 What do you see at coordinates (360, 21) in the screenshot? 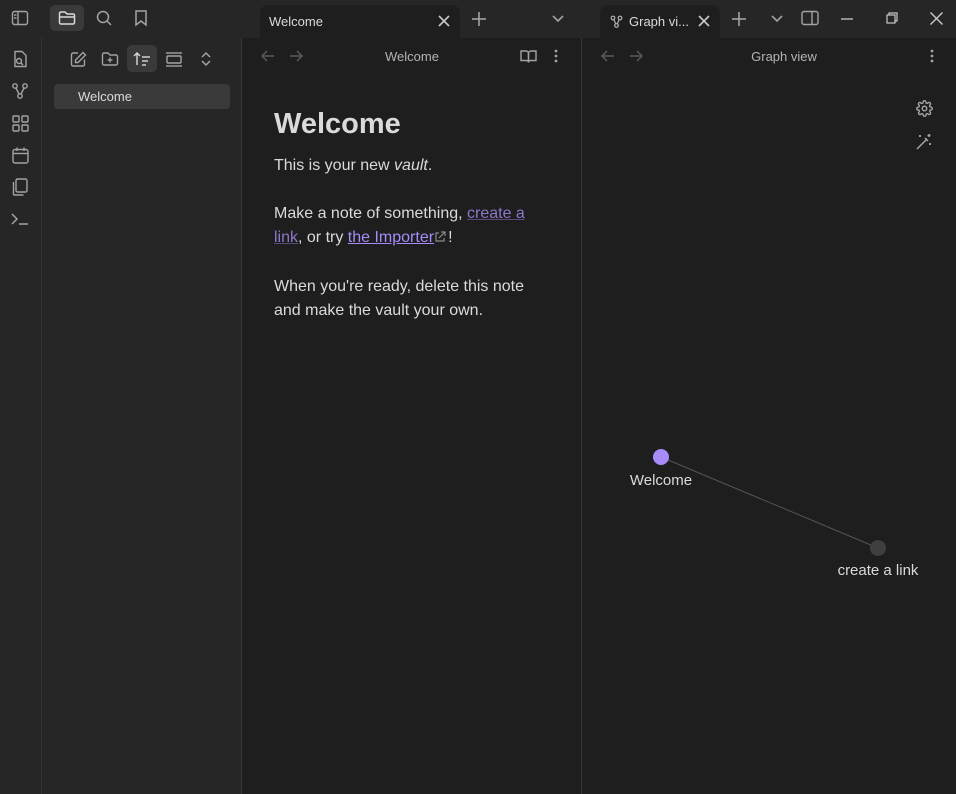
I see `tab-welcome: Welcome` at bounding box center [360, 21].